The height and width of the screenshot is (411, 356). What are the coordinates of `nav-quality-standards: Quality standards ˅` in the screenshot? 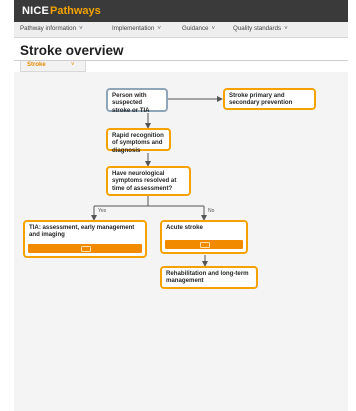 It's located at (260, 28).